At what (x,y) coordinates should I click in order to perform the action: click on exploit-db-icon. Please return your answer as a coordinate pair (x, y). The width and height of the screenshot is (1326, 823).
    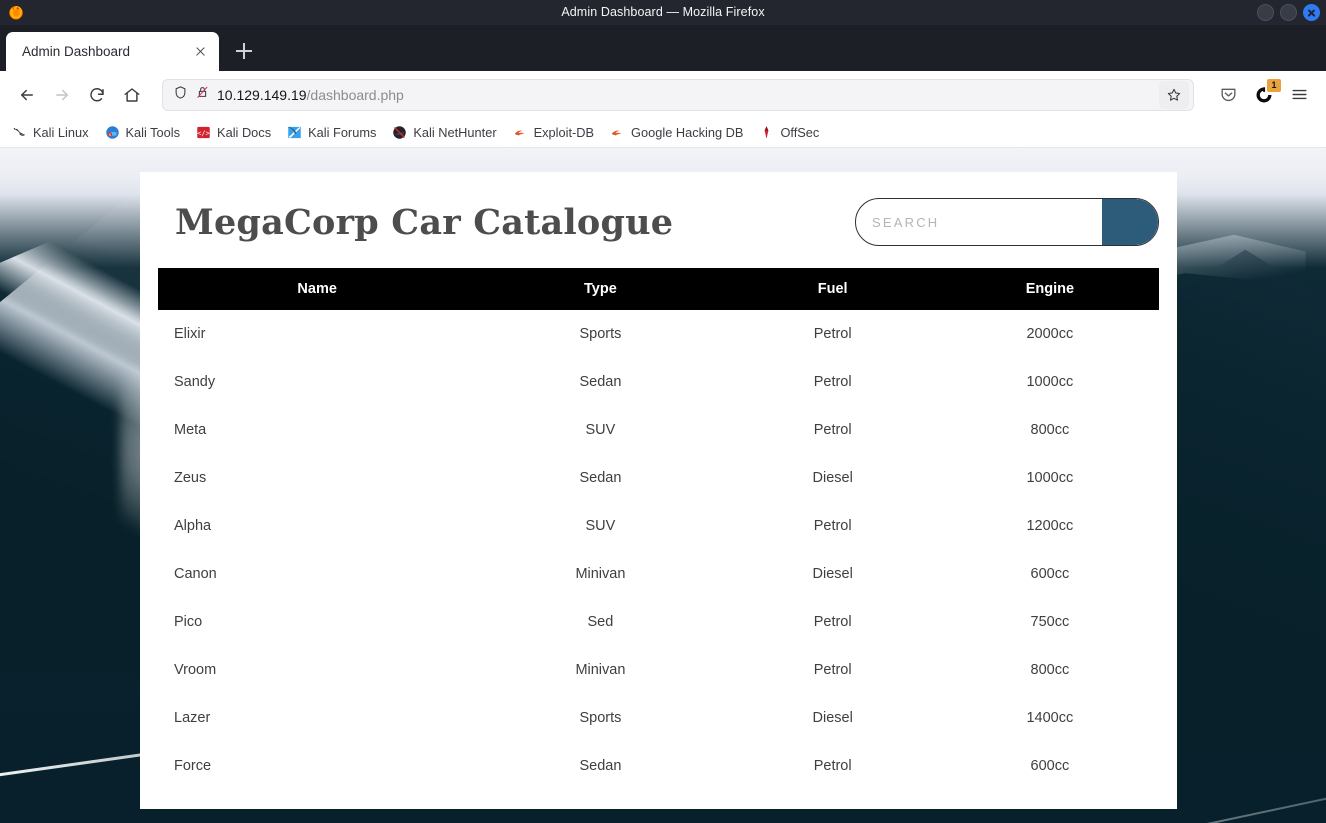
    Looking at the image, I should click on (519, 133).